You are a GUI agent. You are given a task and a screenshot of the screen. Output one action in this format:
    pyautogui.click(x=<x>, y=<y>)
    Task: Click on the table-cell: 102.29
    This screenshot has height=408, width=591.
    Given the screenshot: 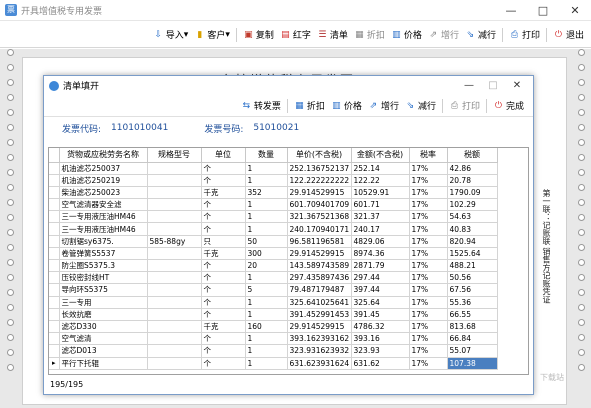 What is the action you would take?
    pyautogui.click(x=472, y=205)
    